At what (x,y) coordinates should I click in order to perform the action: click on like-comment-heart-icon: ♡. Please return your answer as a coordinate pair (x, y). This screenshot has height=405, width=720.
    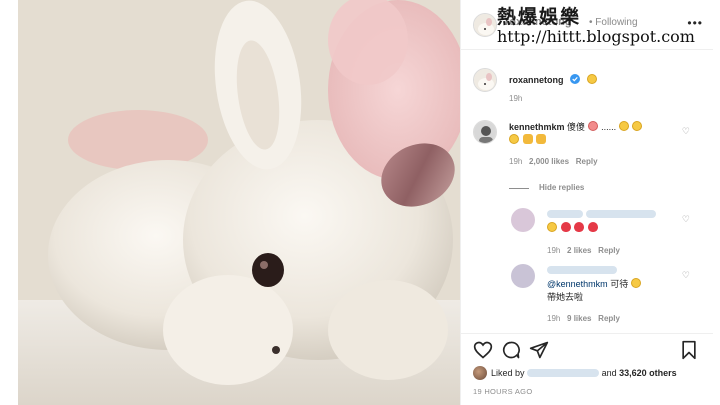
    Looking at the image, I should click on (686, 131).